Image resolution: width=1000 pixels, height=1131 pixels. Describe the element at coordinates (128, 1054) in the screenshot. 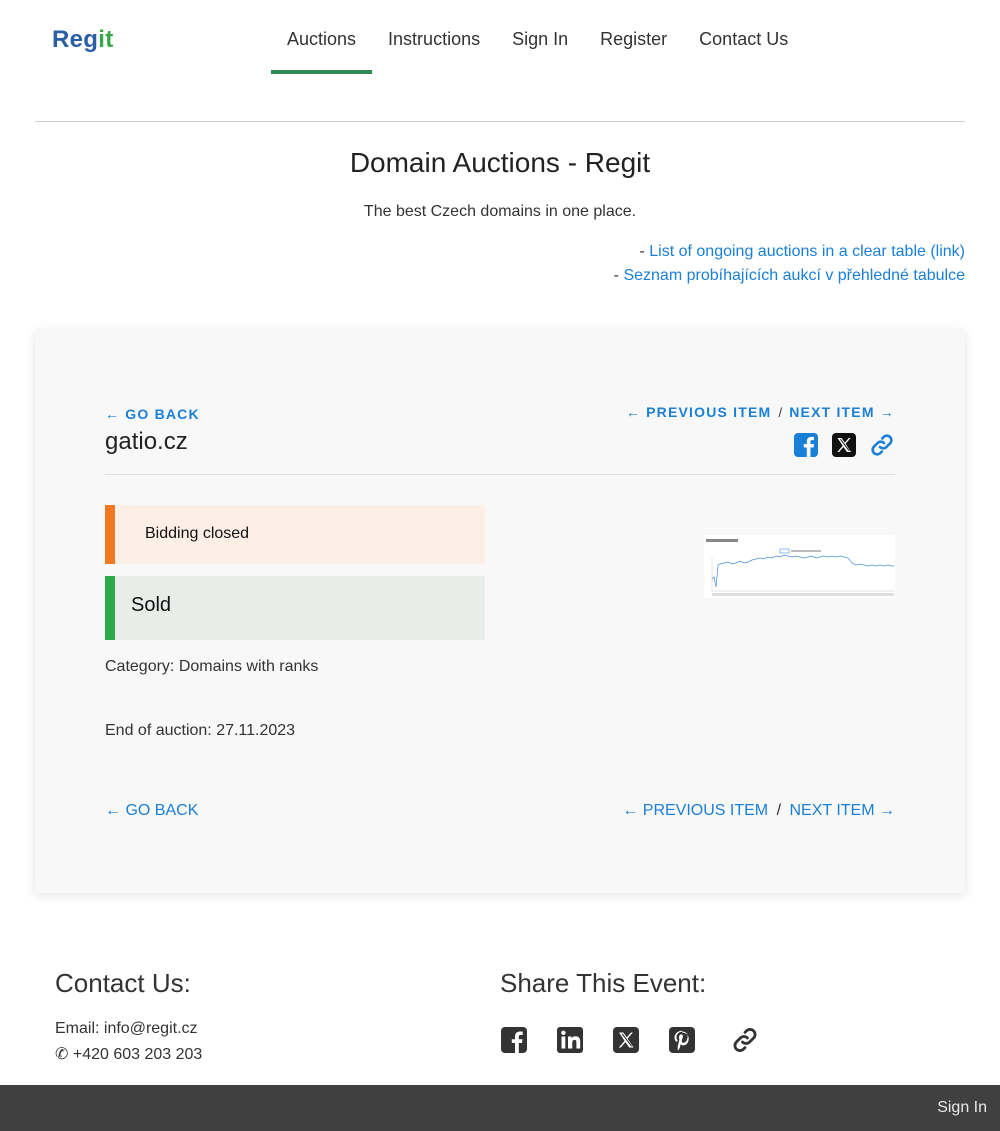

I see `contact-phone: ✆ +420 603 203 203` at that location.